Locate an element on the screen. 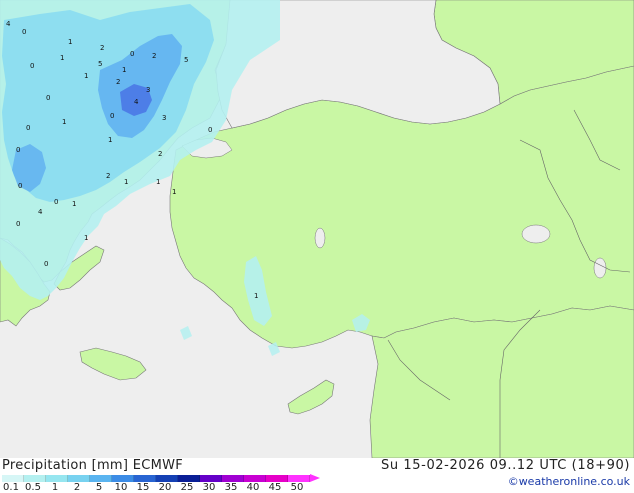 This screenshot has height=493, width=634. legend-tick-label: 20 is located at coordinates (165, 487).